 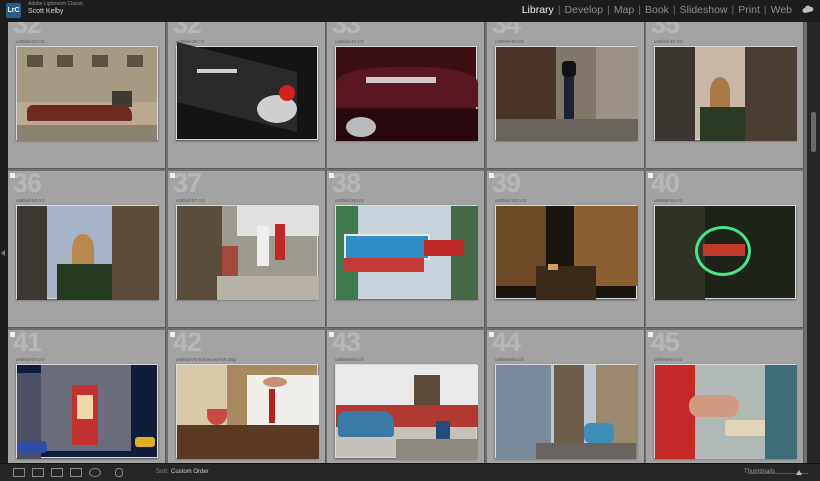 I want to click on grid-cell: 38 untitled-25.cr3, so click(x=406, y=249).